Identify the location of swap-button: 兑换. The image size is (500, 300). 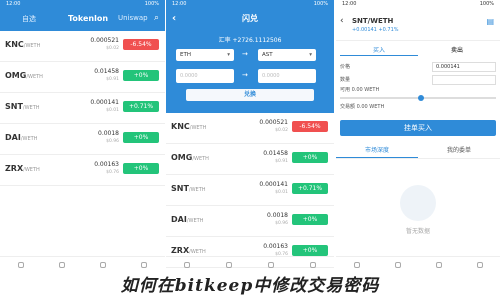
(250, 95).